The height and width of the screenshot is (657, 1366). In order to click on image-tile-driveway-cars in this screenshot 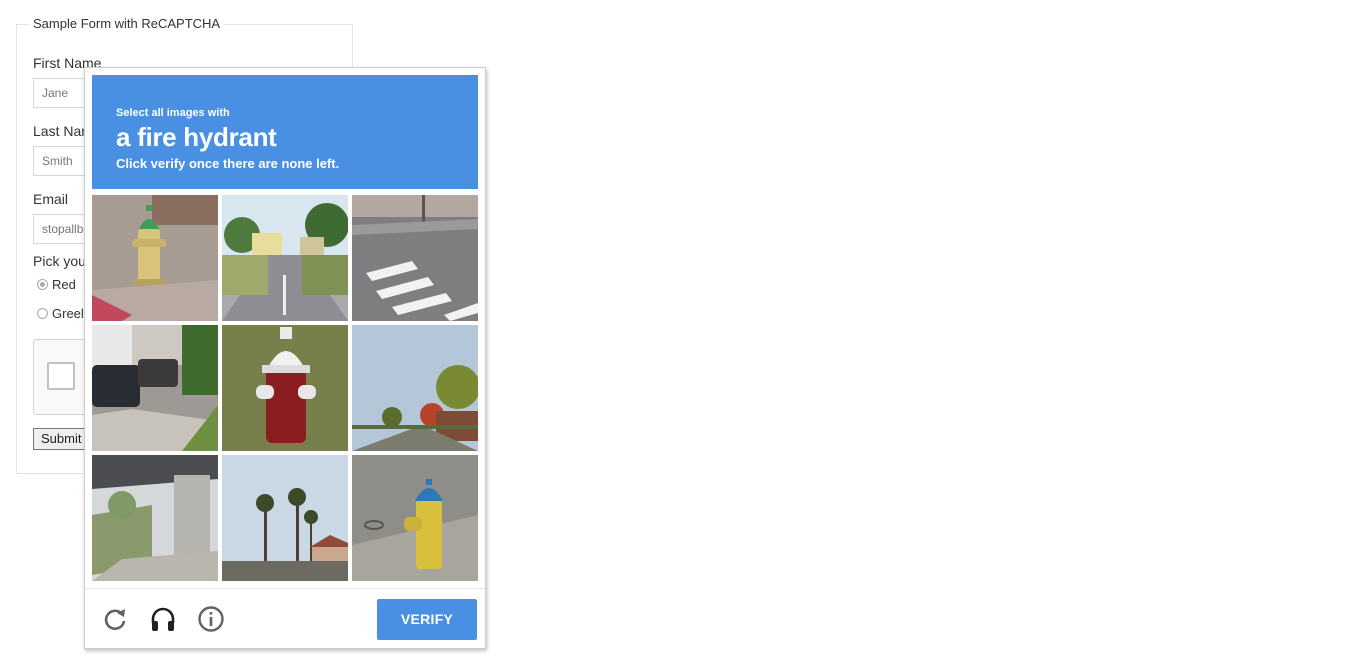, I will do `click(155, 388)`.